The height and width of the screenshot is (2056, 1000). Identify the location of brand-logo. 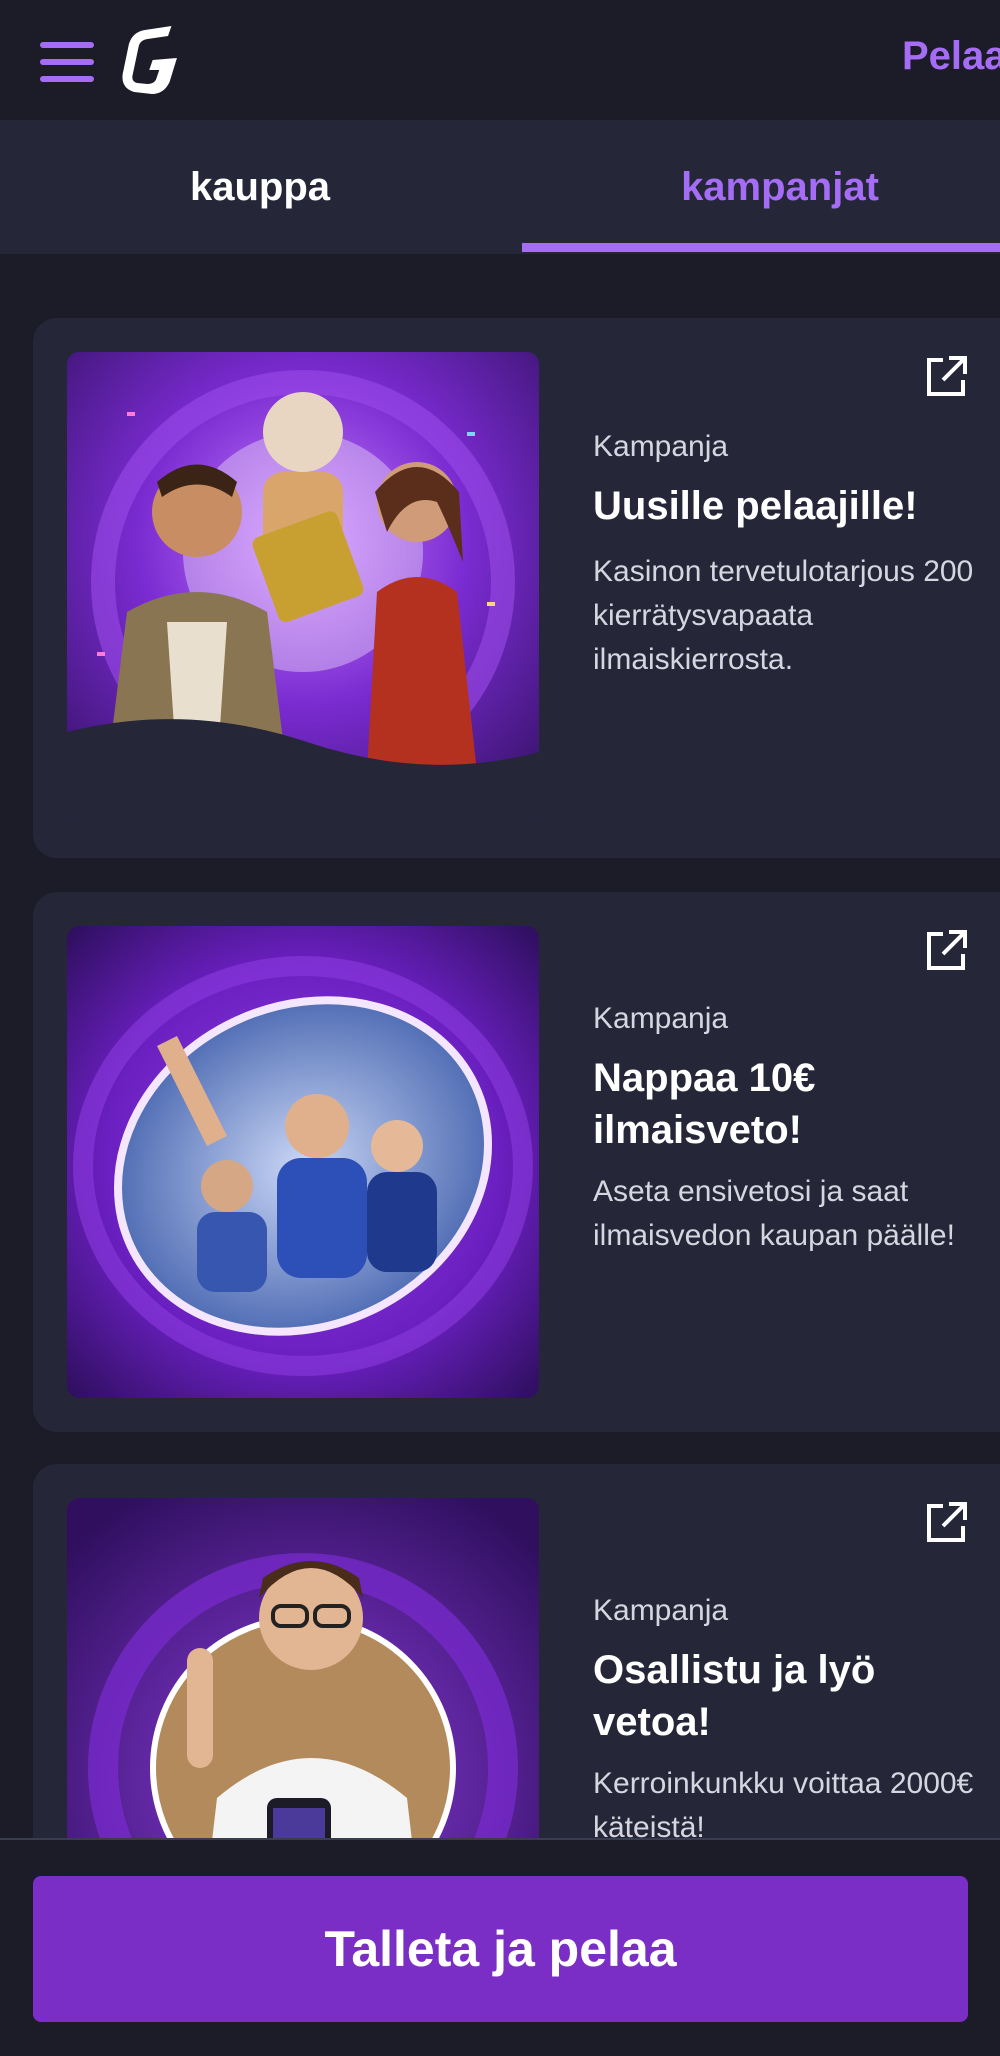
(148, 60).